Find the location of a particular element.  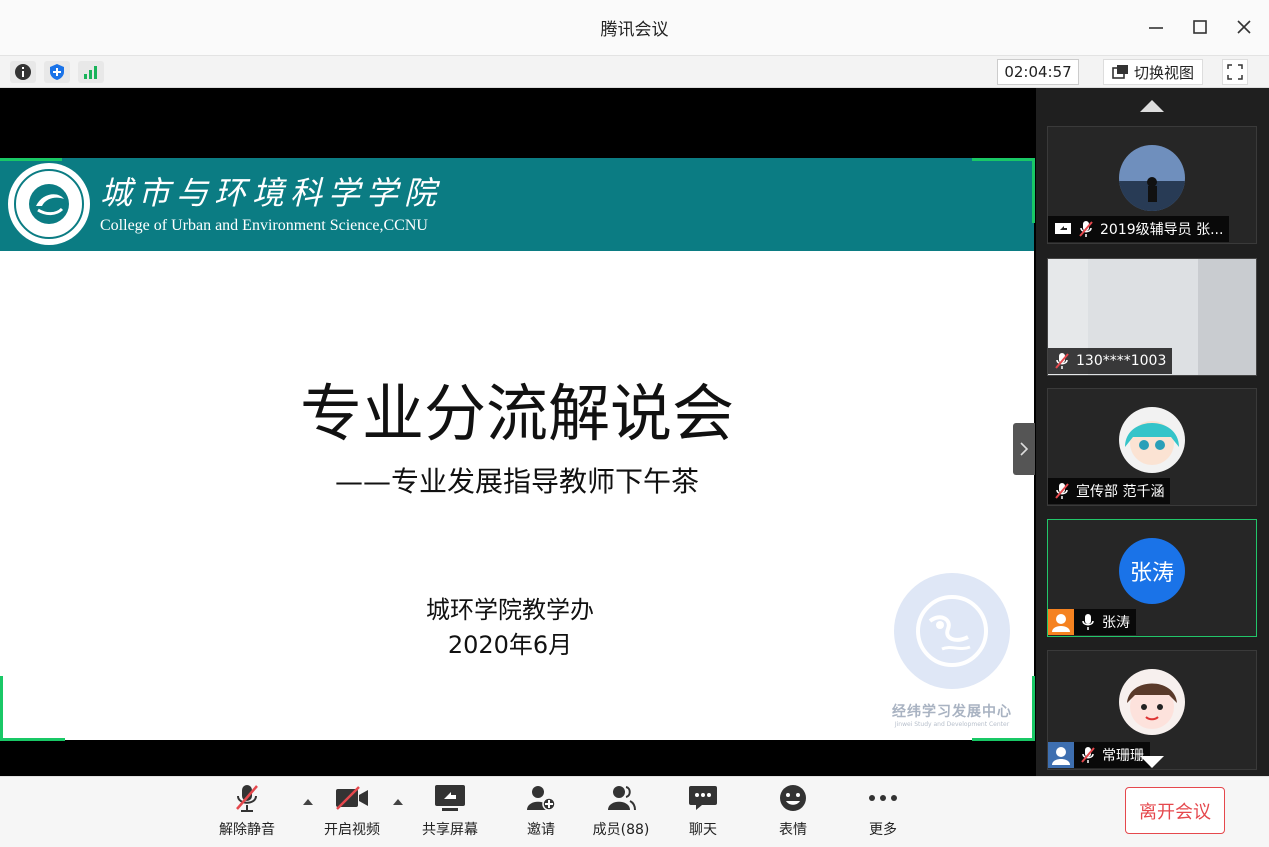

info-icon is located at coordinates (23, 72).